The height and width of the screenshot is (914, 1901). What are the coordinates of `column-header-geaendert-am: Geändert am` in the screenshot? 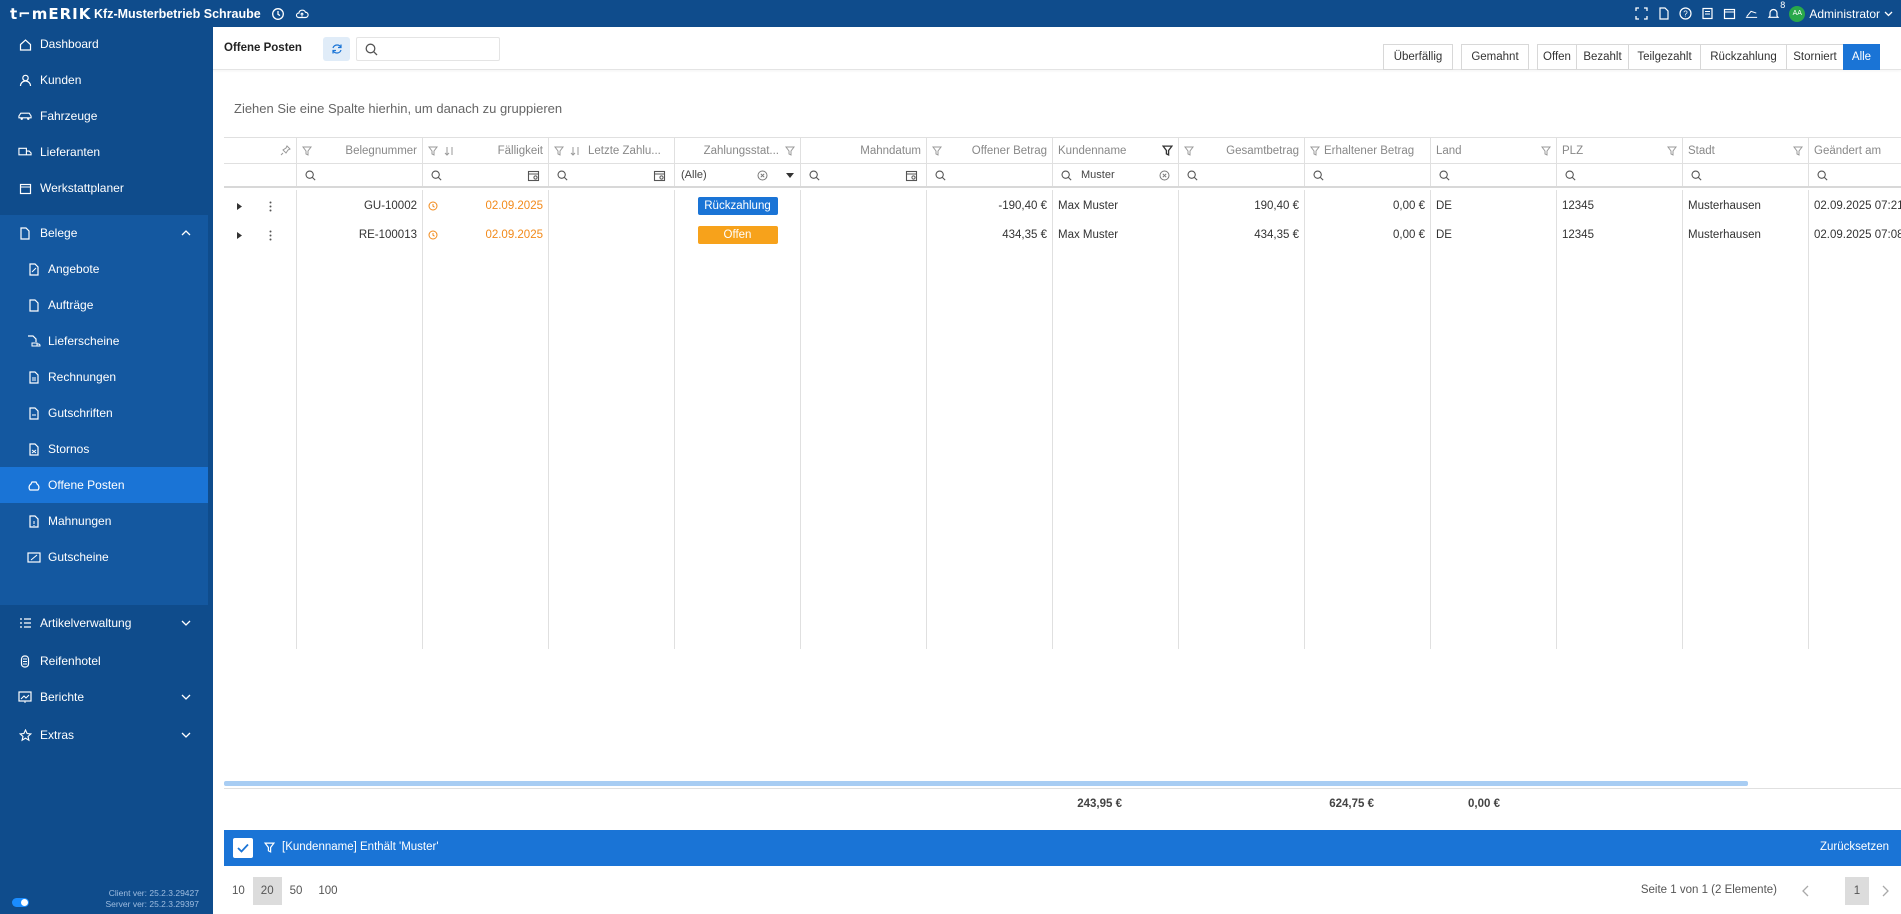 It's located at (1855, 150).